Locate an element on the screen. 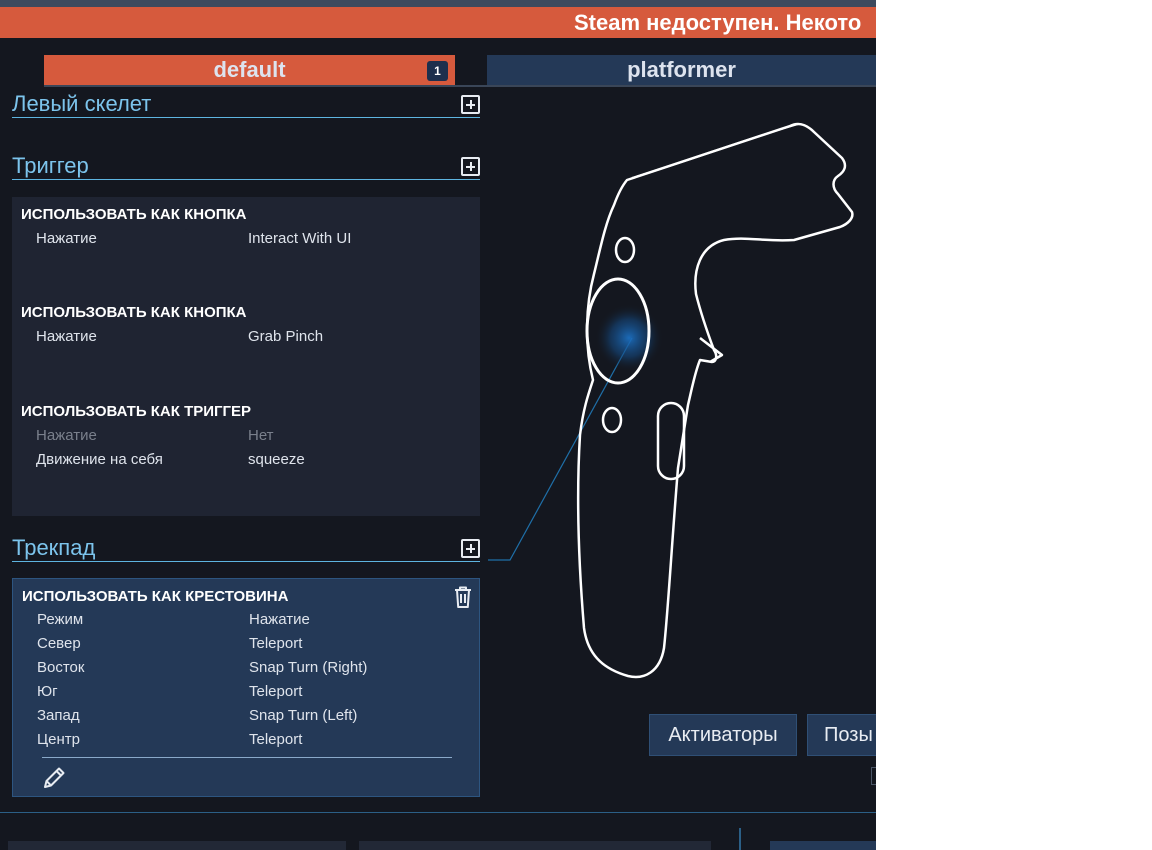 The image size is (1152, 850). positions-button: Позы is located at coordinates (841, 735).